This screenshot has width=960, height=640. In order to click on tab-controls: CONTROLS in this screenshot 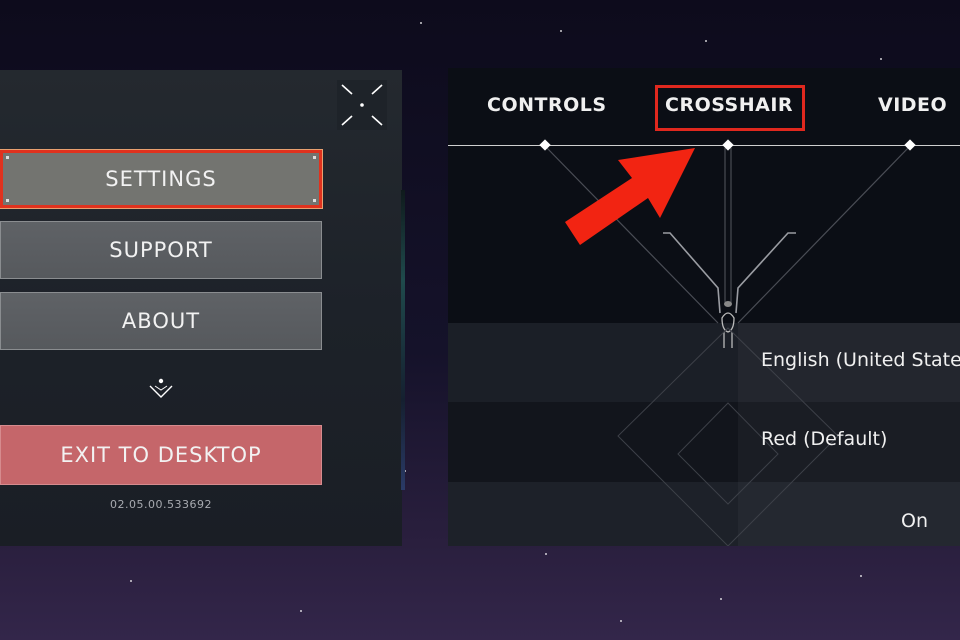, I will do `click(547, 105)`.